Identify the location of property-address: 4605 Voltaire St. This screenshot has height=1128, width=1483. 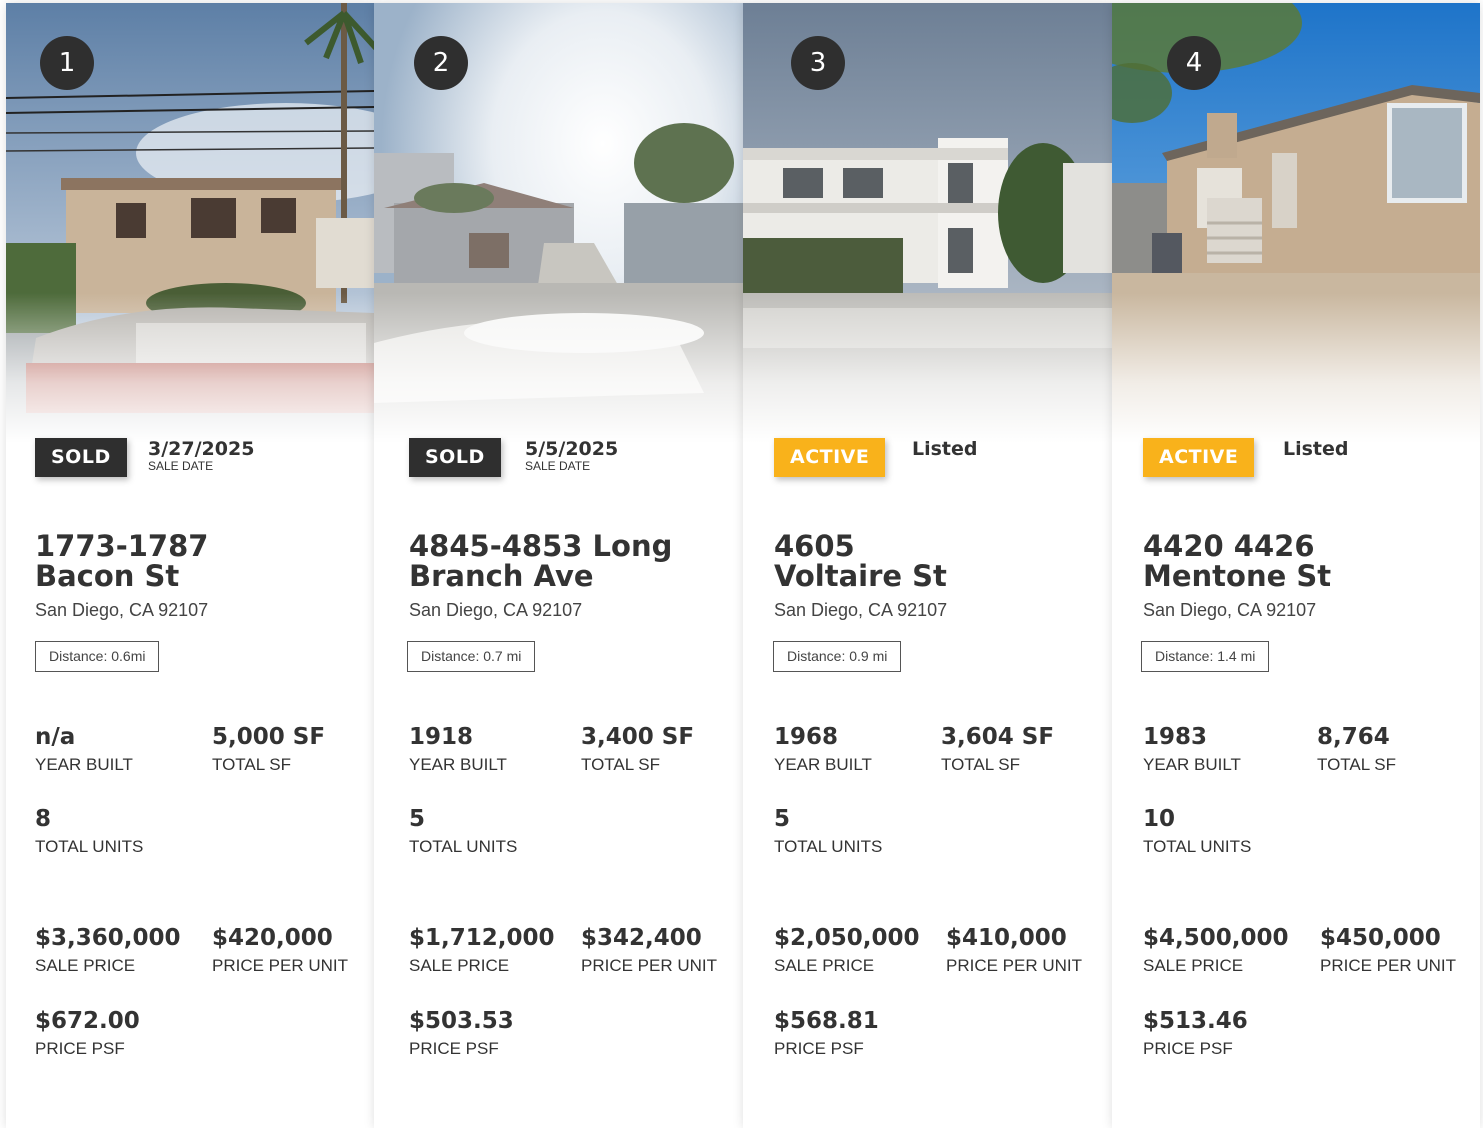
(860, 561).